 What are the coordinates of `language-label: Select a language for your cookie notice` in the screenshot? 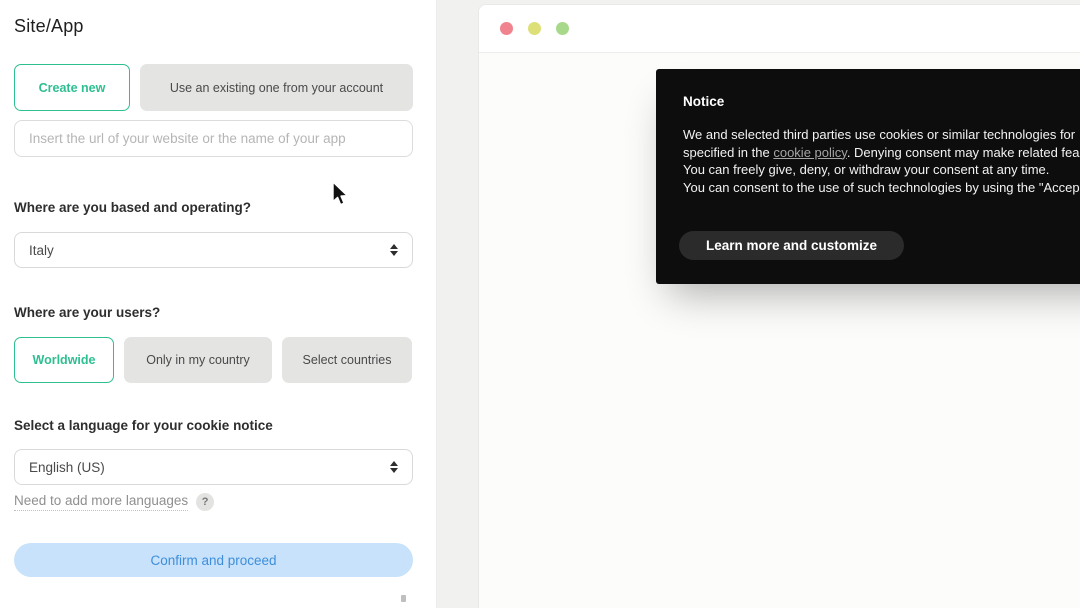 It's located at (143, 425).